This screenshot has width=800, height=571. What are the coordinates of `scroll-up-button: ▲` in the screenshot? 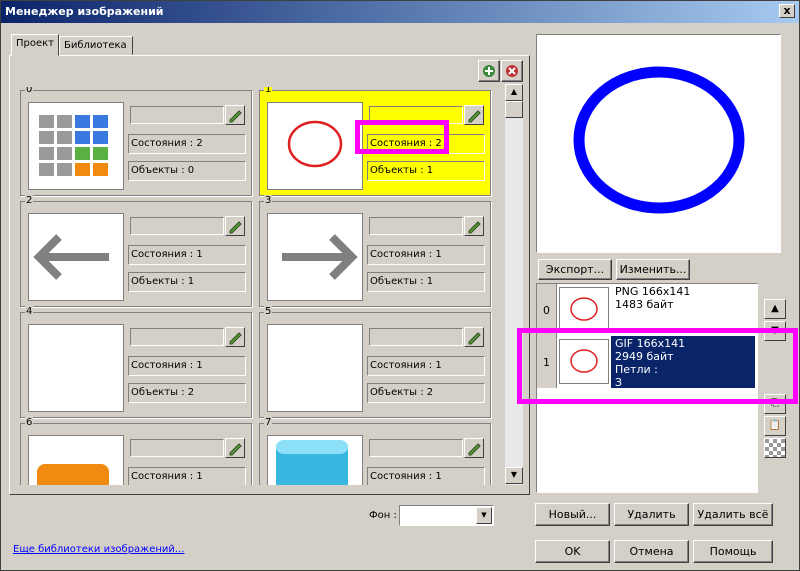 It's located at (514, 92).